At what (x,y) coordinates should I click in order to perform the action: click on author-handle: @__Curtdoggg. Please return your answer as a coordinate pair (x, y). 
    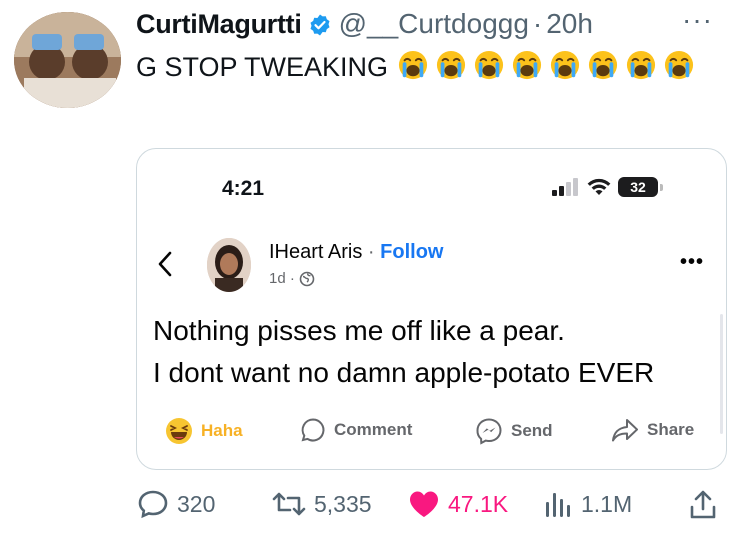
    Looking at the image, I should click on (434, 24).